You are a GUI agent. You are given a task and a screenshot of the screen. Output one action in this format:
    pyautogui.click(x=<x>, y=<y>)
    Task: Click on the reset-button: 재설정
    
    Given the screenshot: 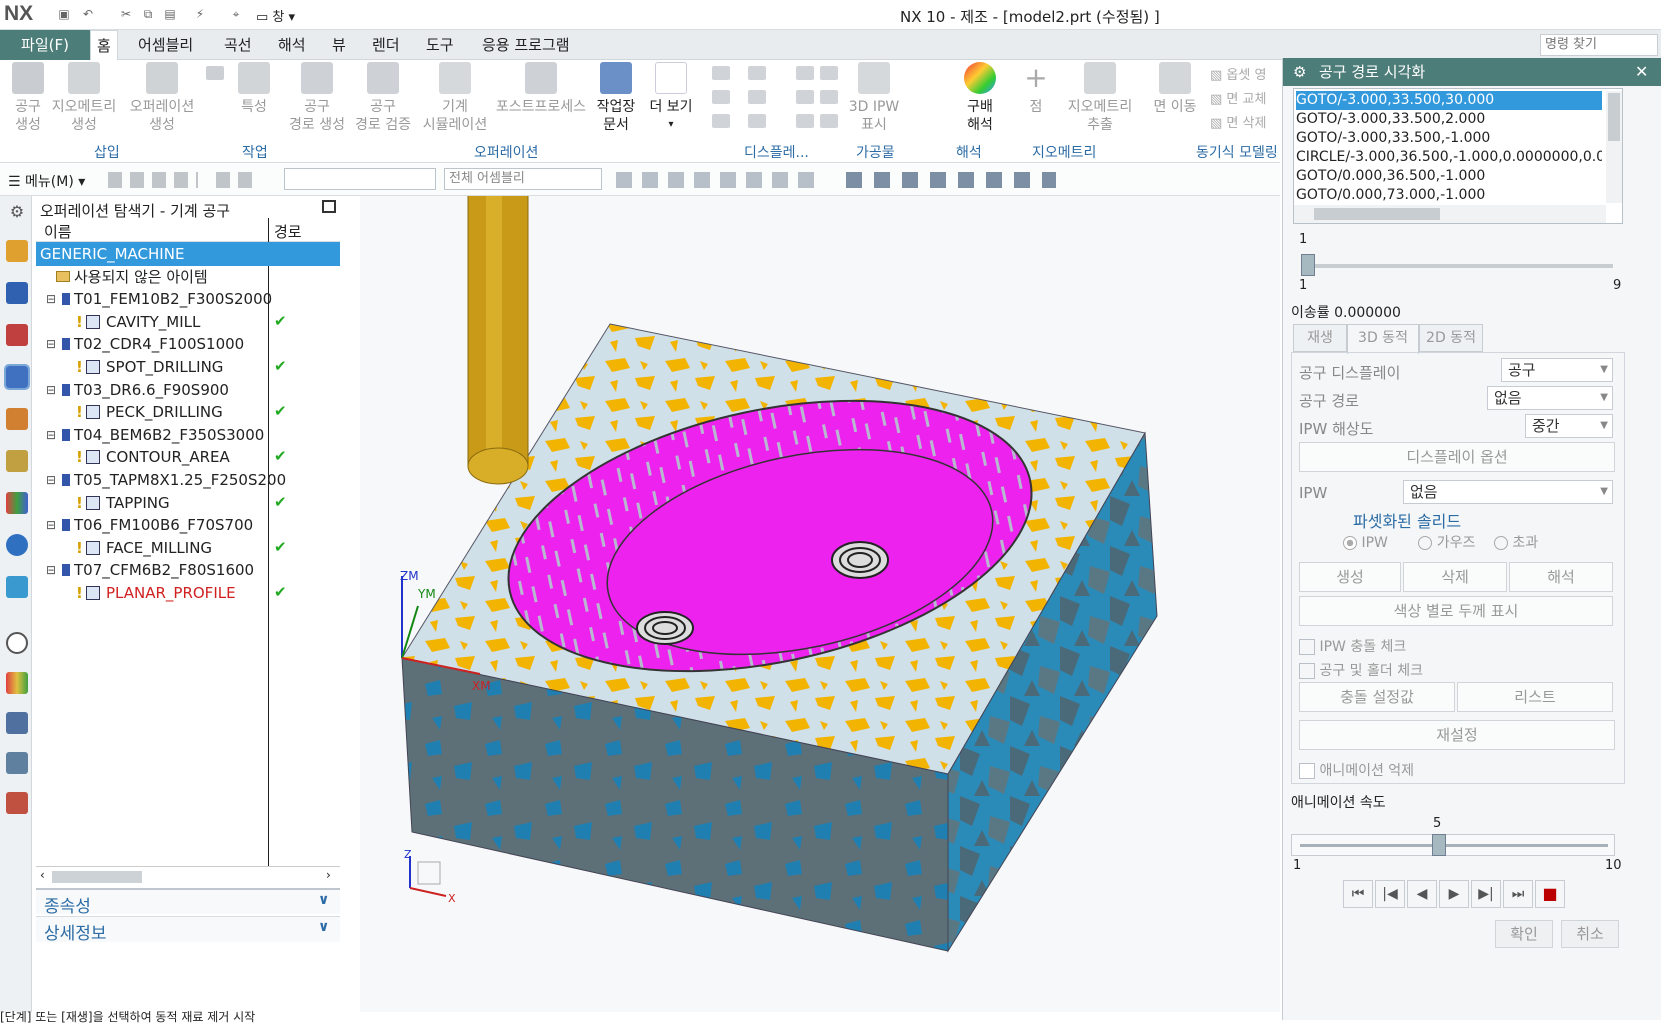 What is the action you would take?
    pyautogui.click(x=1457, y=735)
    